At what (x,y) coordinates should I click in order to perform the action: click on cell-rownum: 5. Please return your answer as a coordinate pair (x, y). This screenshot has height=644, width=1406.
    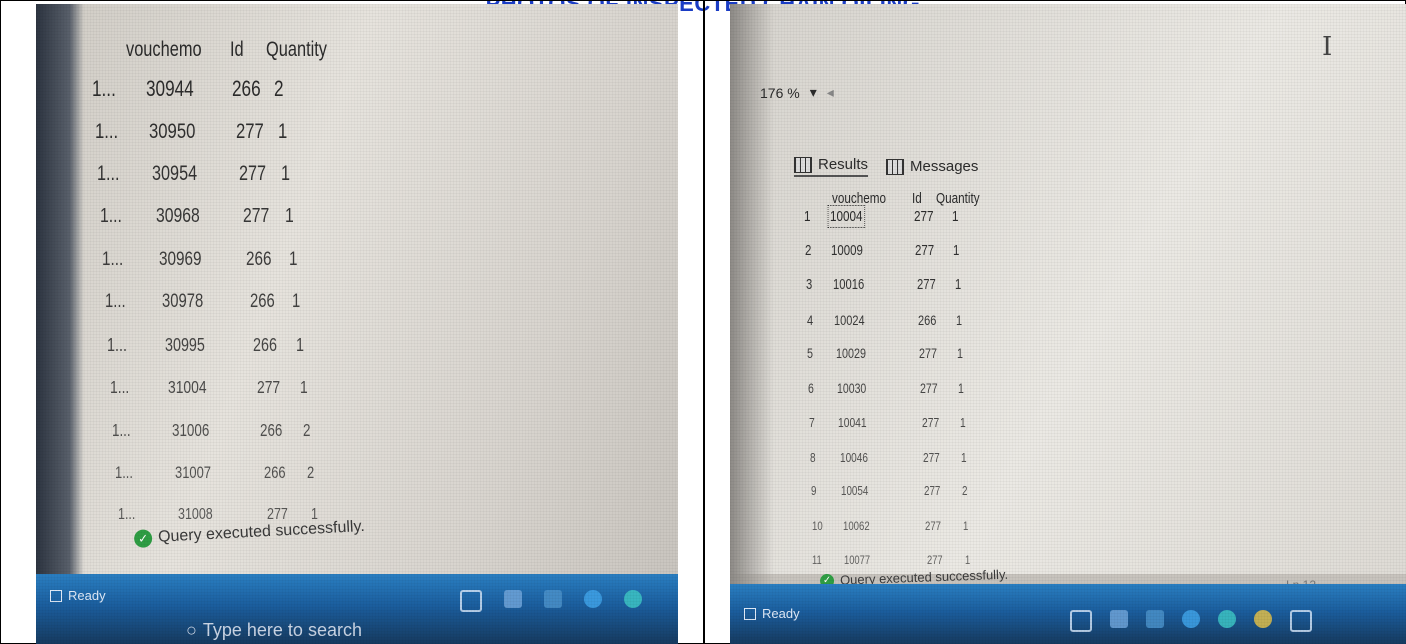
    Looking at the image, I should click on (810, 353).